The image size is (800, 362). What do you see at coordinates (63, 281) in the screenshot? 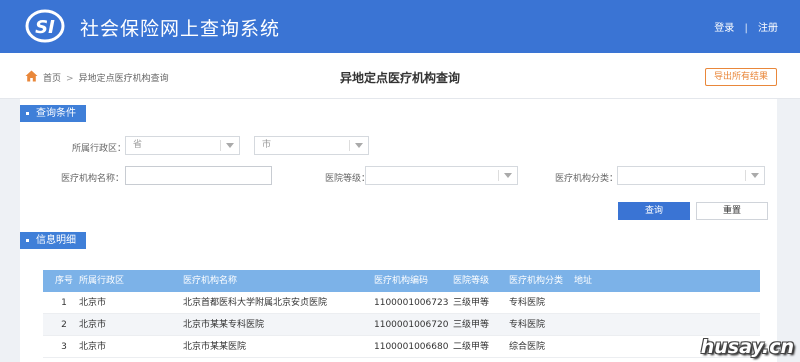
I see `col-header-index: 序号` at bounding box center [63, 281].